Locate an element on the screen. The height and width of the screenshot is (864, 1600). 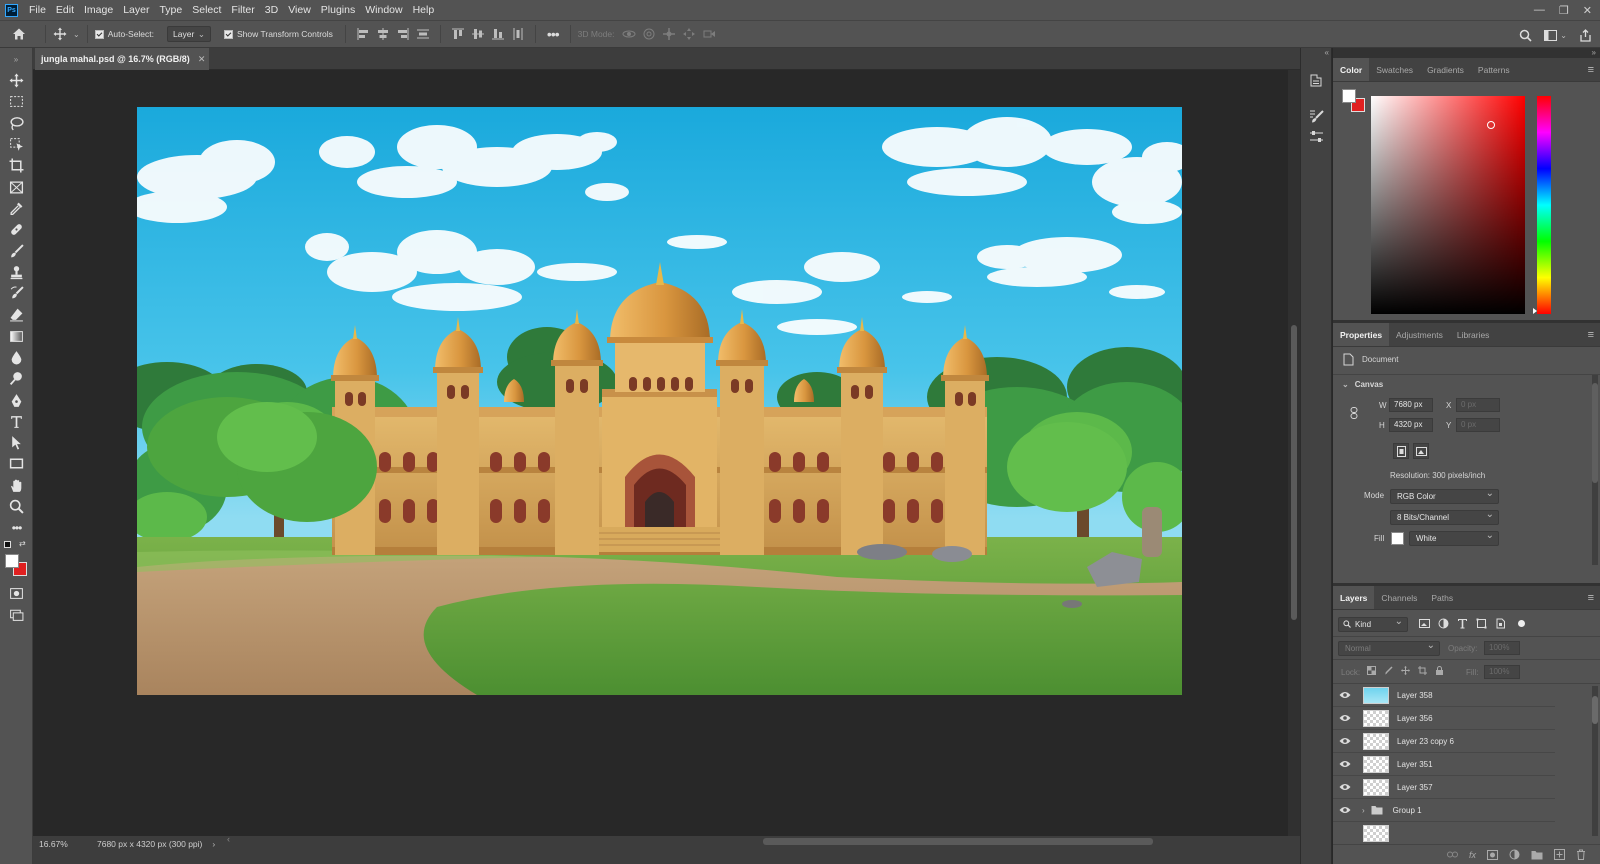
portrait-orientation-button is located at coordinates (1401, 451).